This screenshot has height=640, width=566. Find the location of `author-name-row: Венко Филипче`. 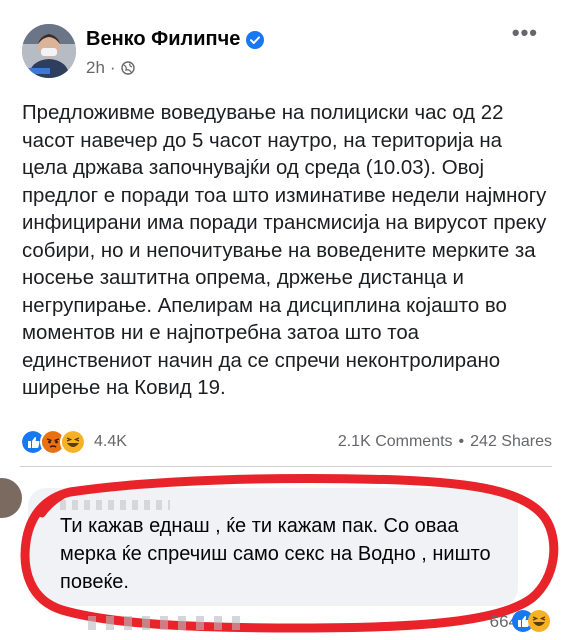

author-name-row: Венко Филипче is located at coordinates (175, 39).